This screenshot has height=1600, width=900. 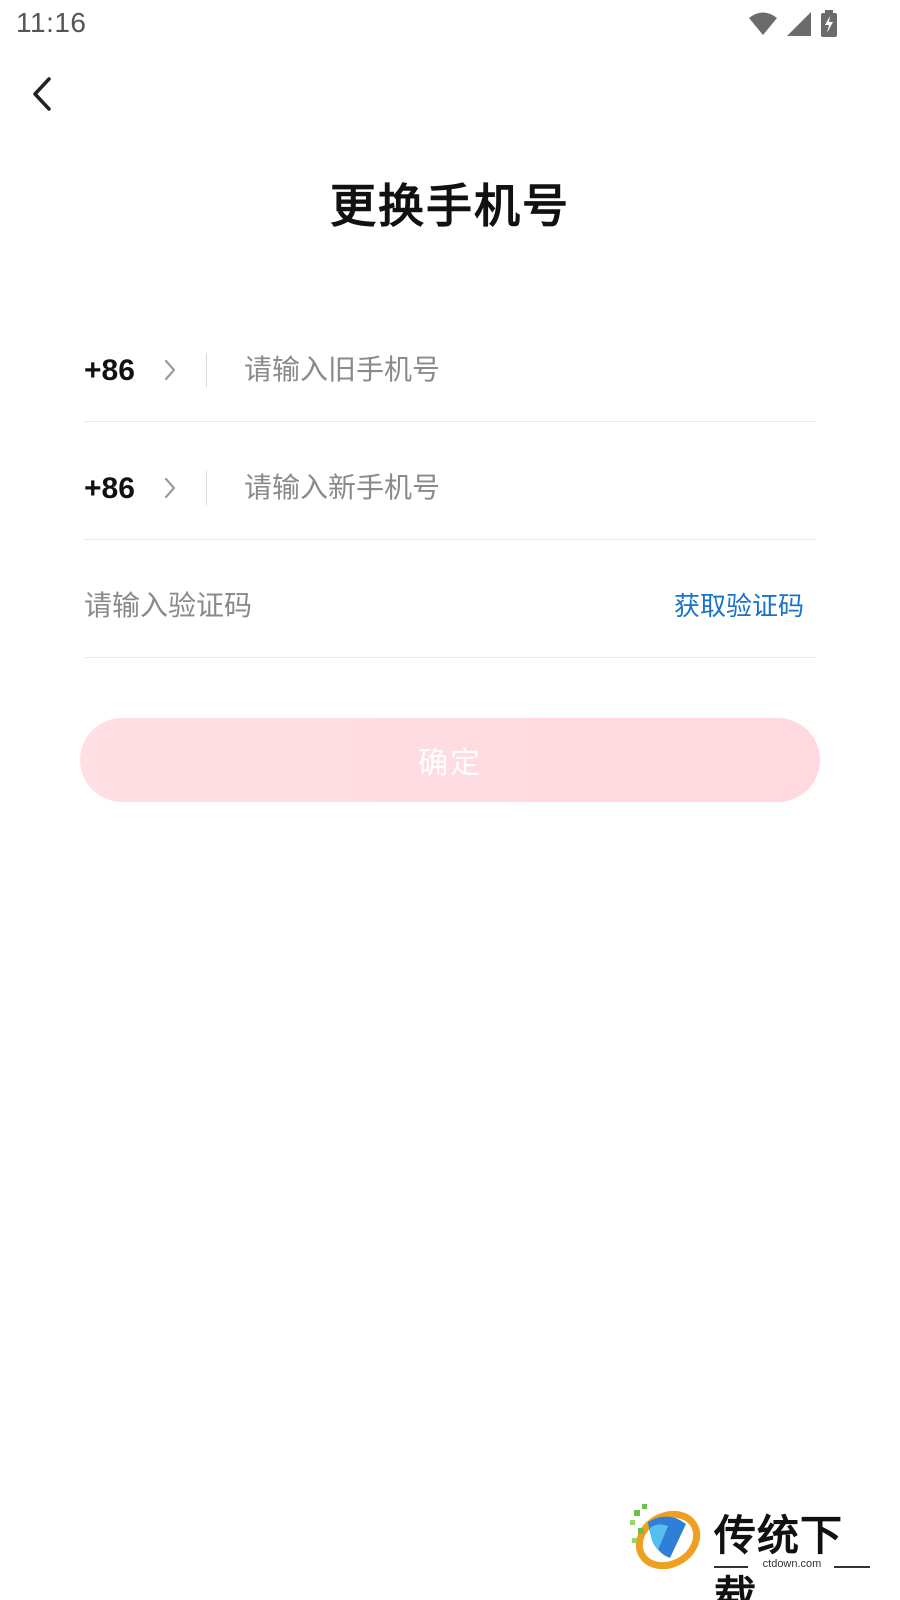 I want to click on new-phone-input, so click(x=524, y=487).